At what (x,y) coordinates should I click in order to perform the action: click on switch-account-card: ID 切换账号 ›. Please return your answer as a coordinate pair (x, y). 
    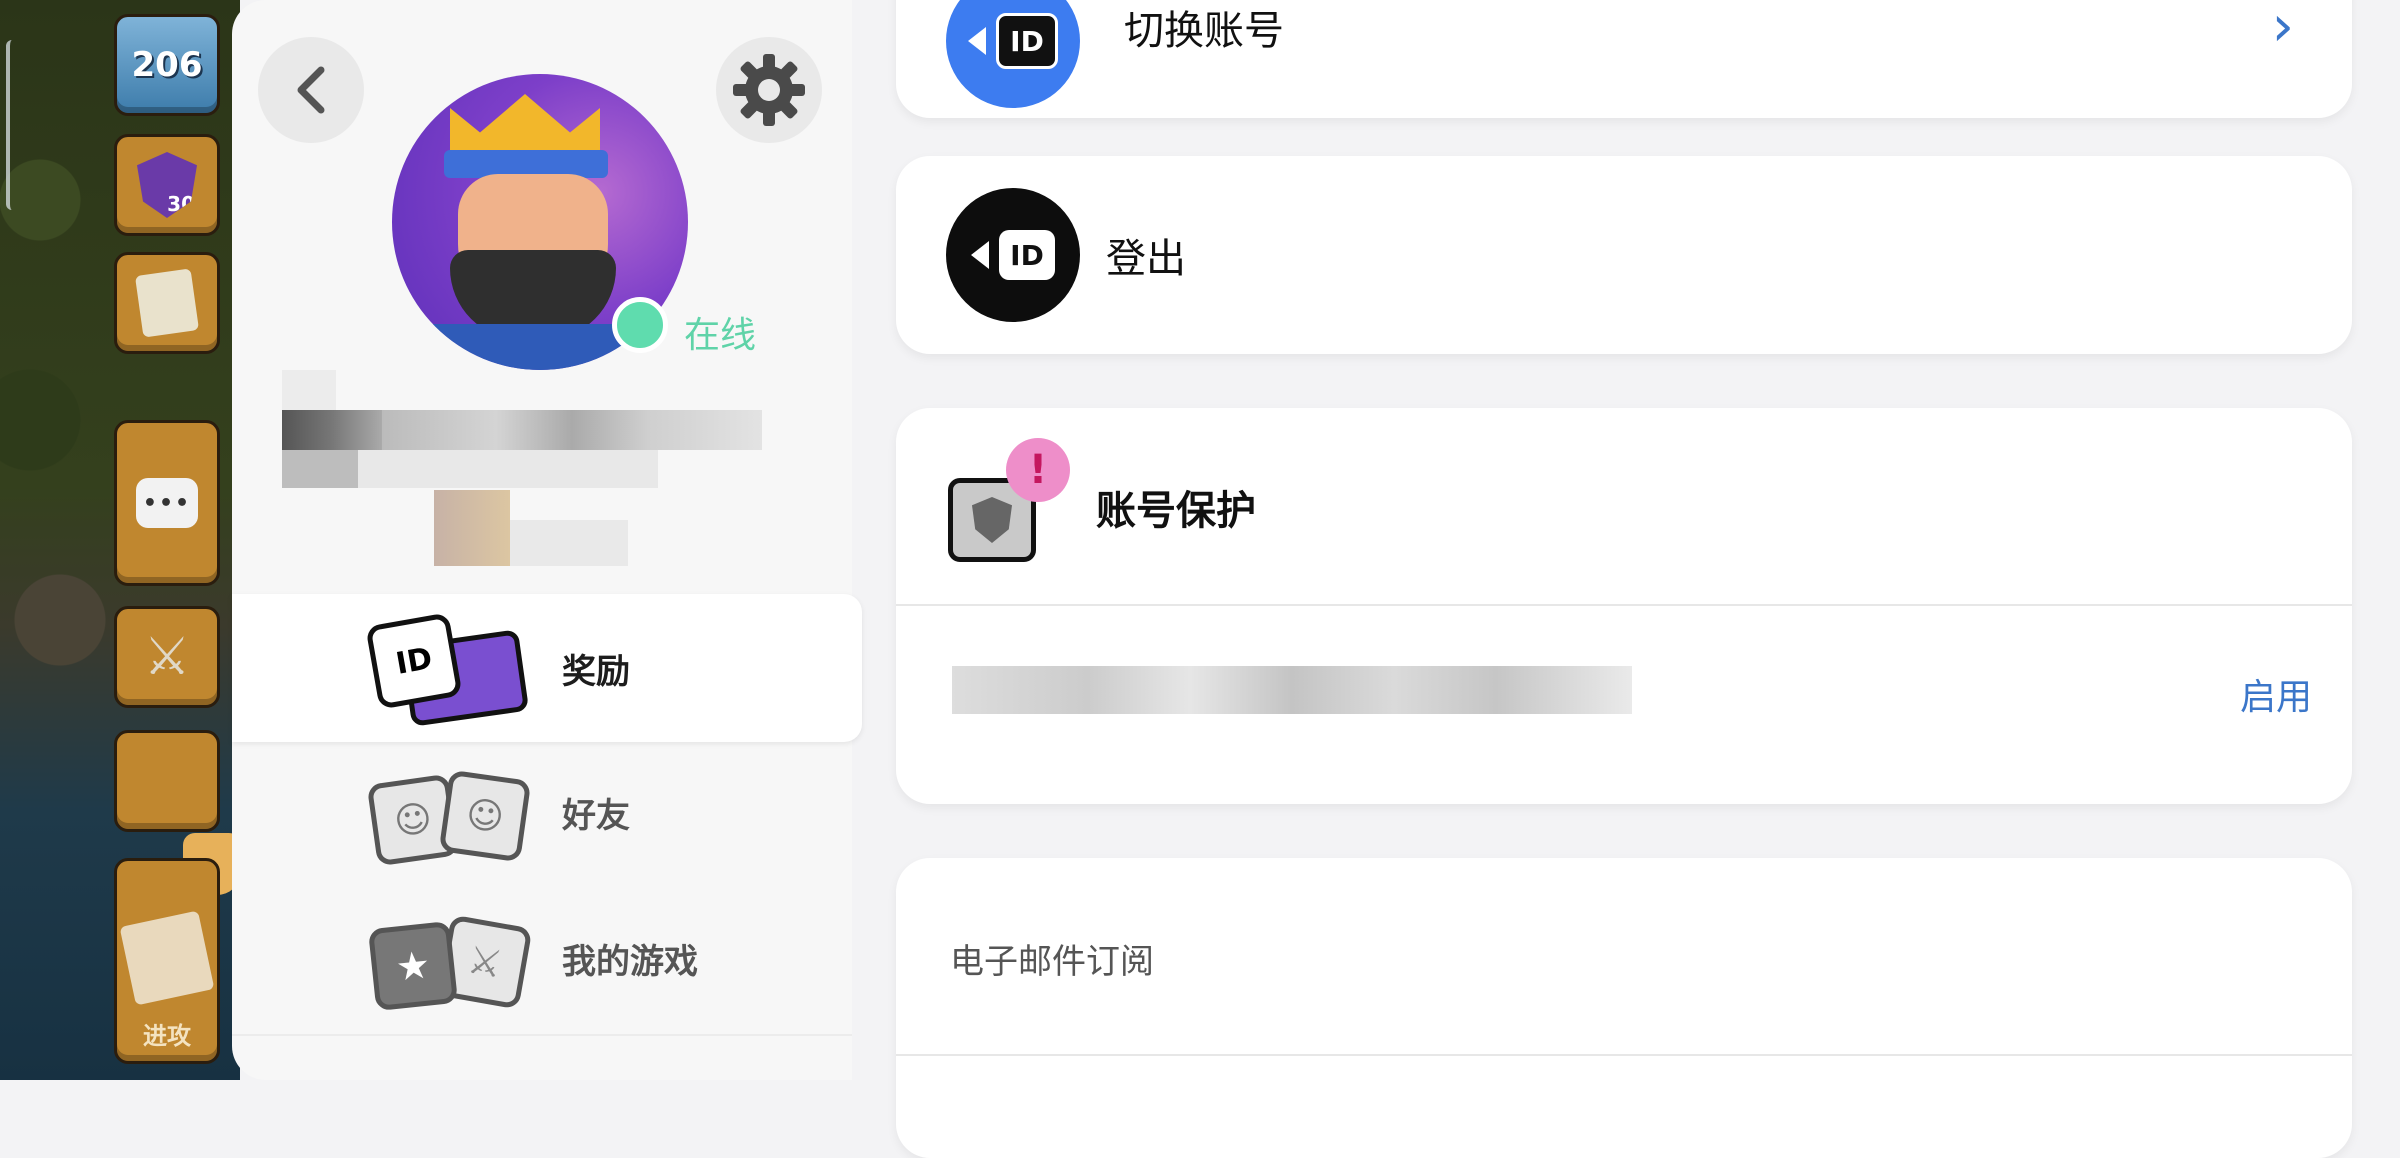
    Looking at the image, I should click on (1624, 59).